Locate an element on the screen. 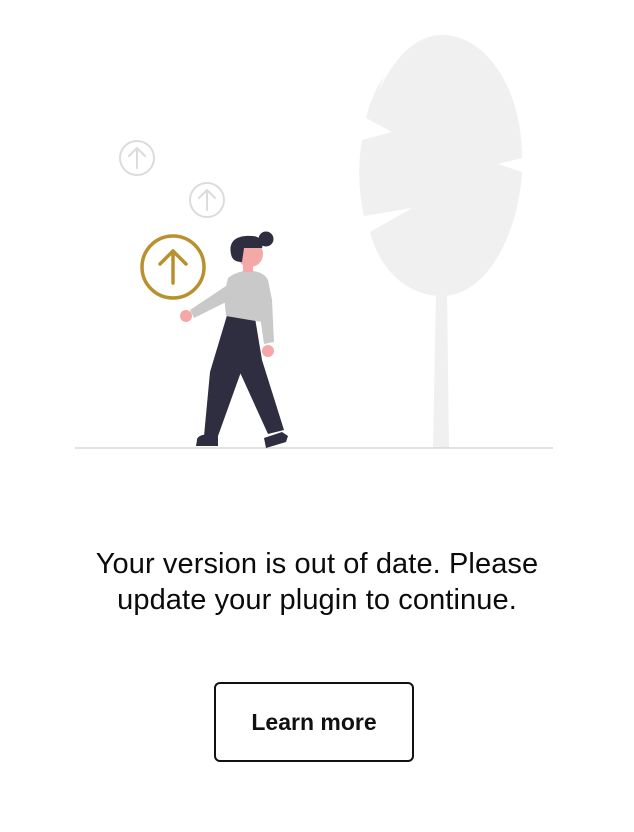 The image size is (634, 832). tree-illustration is located at coordinates (440, 241).